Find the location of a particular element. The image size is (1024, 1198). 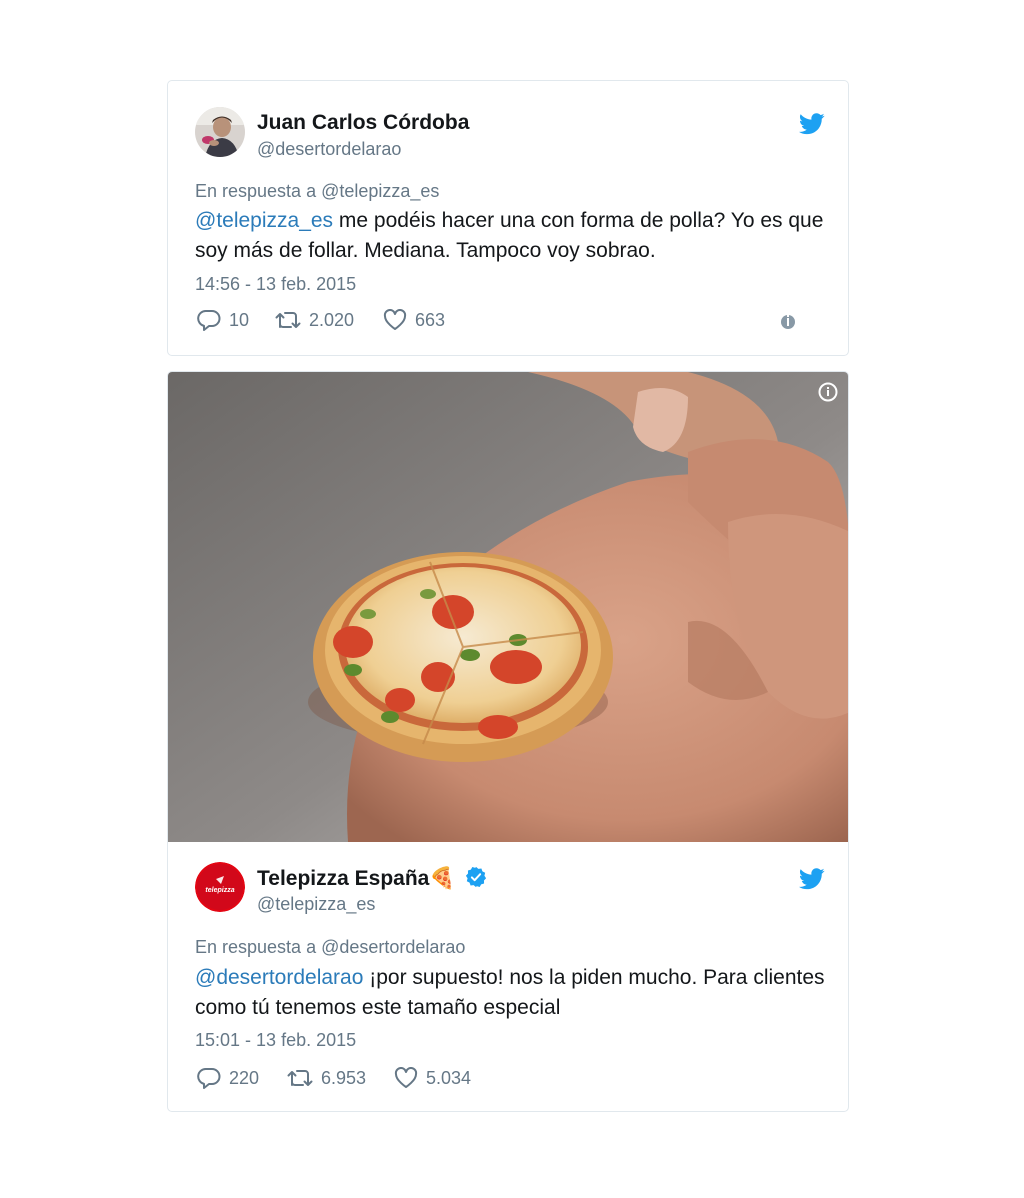

author-name: Juan Carlos Córdoba is located at coordinates (363, 123).